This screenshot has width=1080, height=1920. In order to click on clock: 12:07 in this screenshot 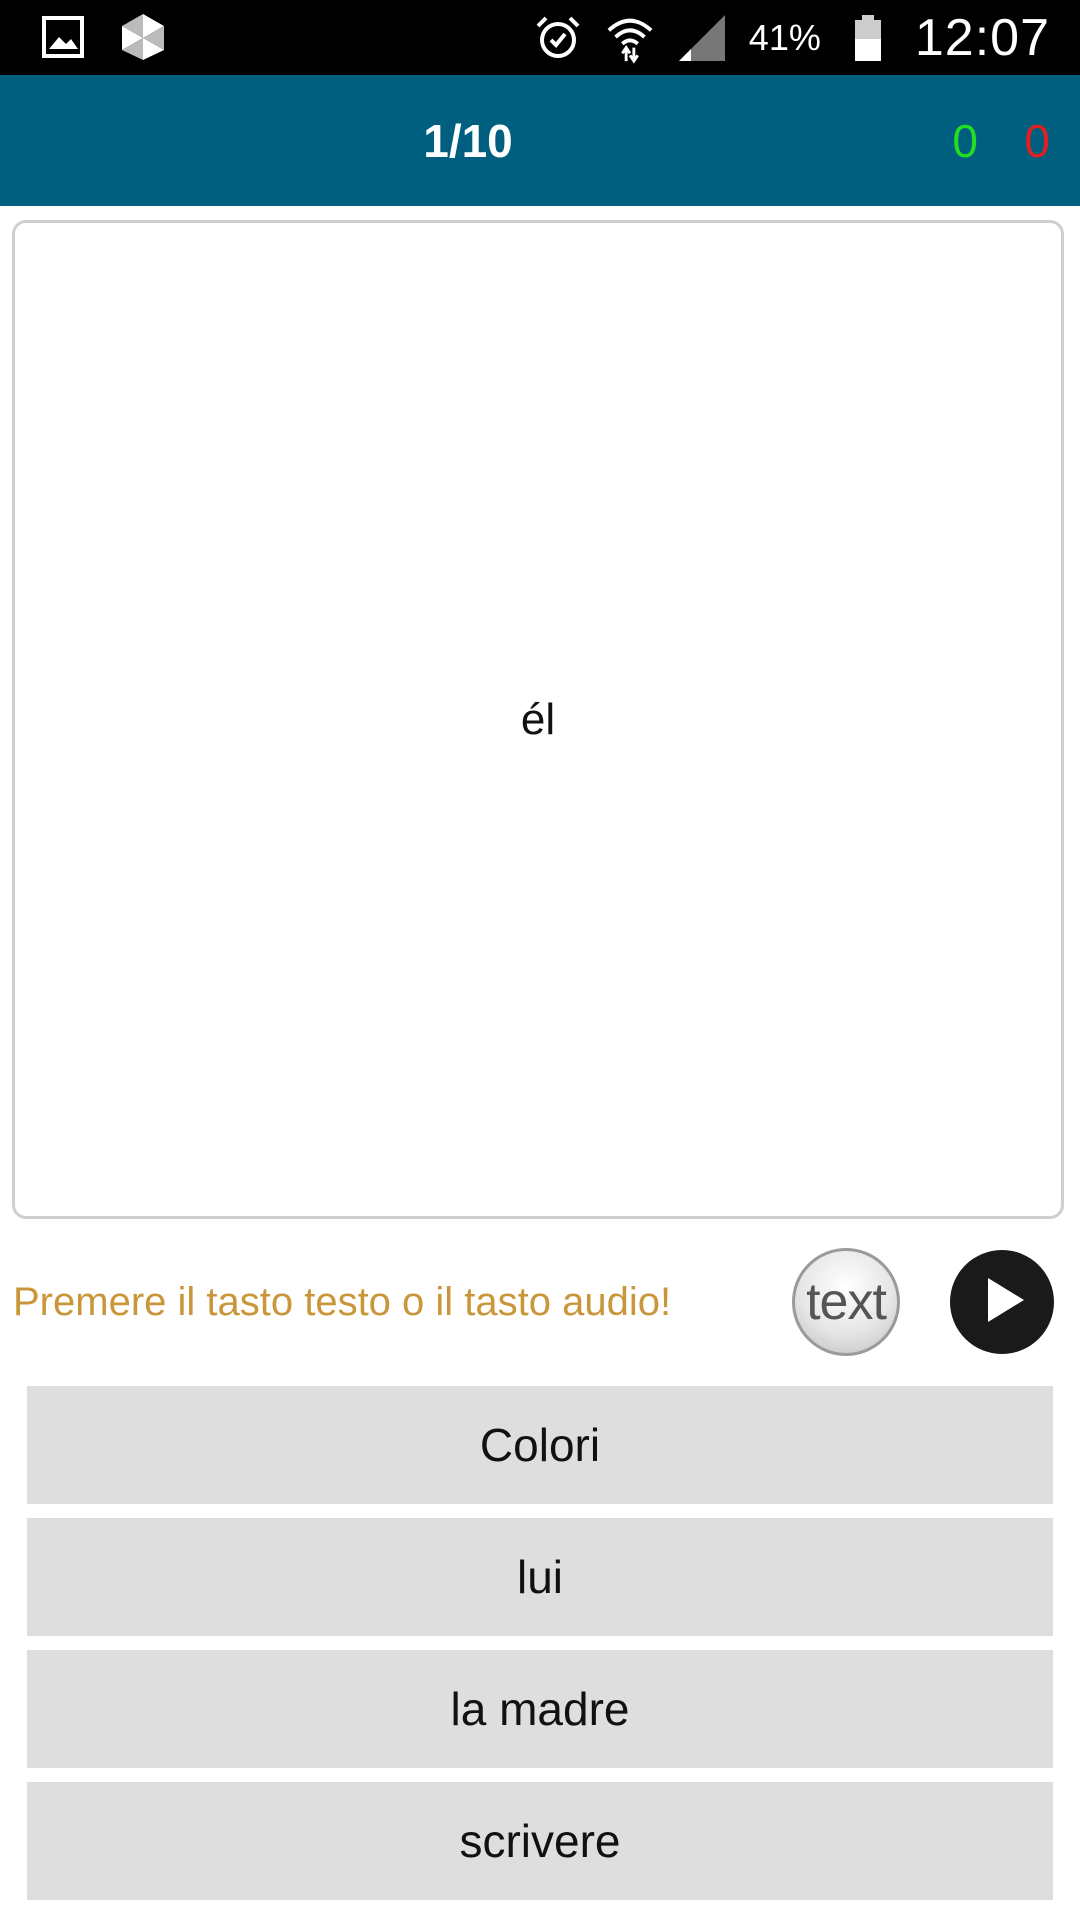, I will do `click(982, 37)`.